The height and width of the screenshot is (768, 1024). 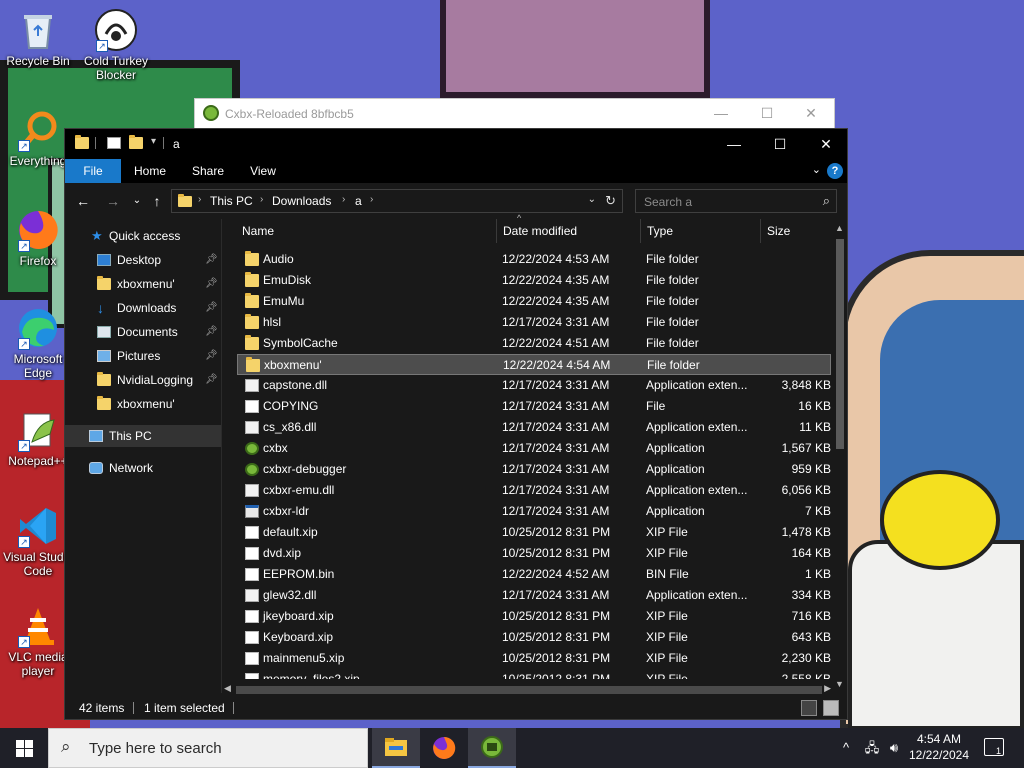 What do you see at coordinates (835, 171) in the screenshot?
I see `help-icon: ?` at bounding box center [835, 171].